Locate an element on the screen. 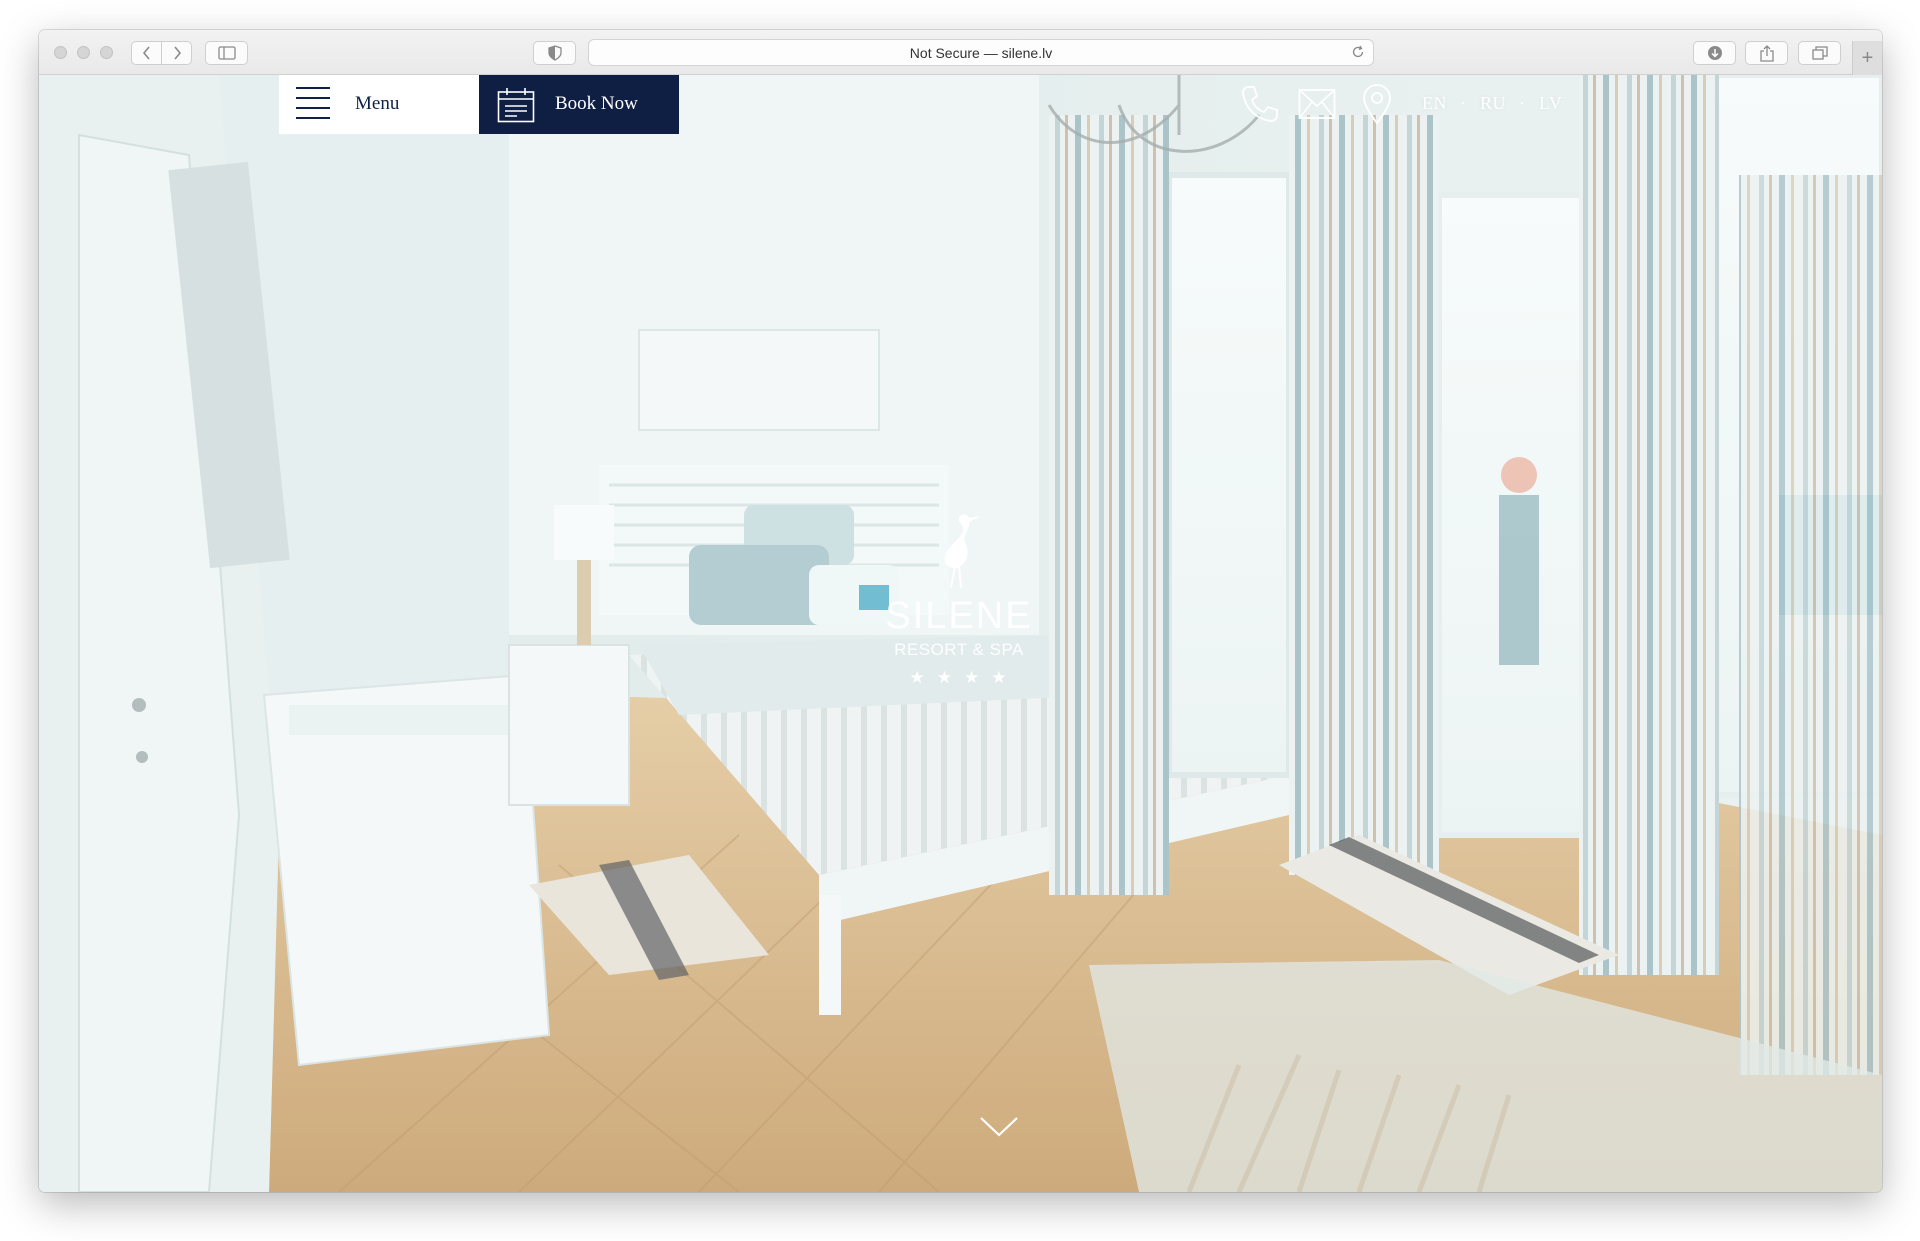 The image size is (1920, 1241). forward-button is located at coordinates (176, 53).